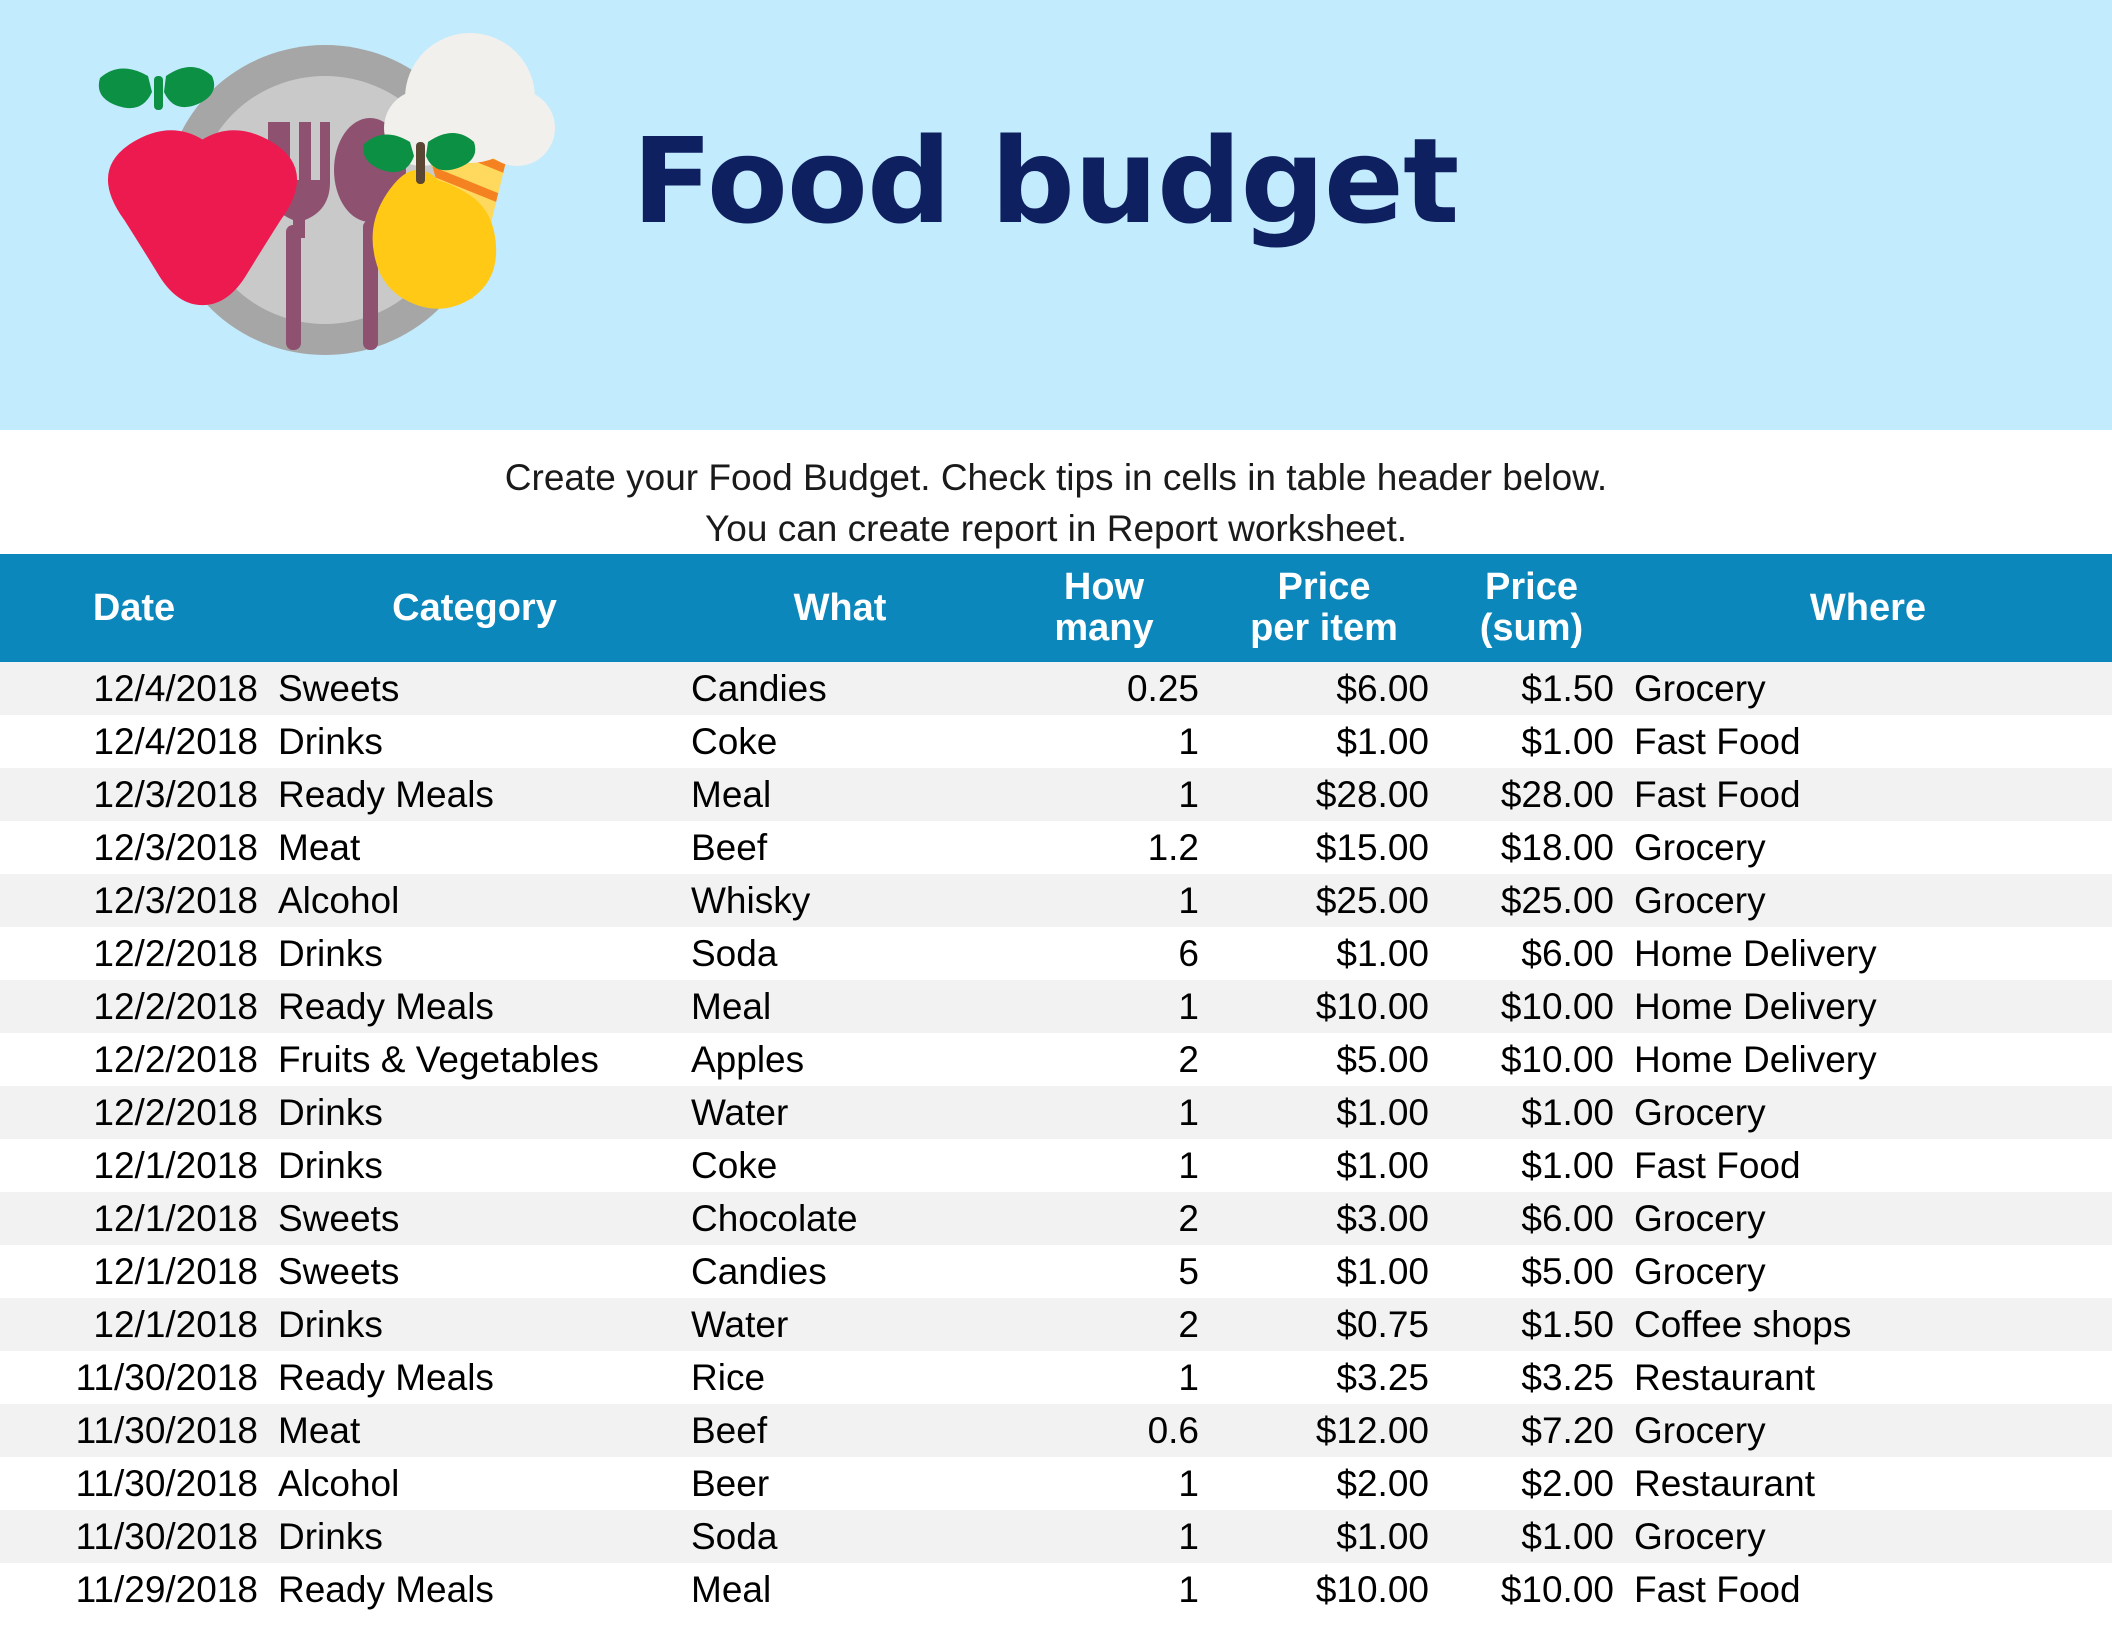 This screenshot has height=1632, width=2112. Describe the element at coordinates (1868, 1484) in the screenshot. I see `cell-where: Restaurant` at that location.